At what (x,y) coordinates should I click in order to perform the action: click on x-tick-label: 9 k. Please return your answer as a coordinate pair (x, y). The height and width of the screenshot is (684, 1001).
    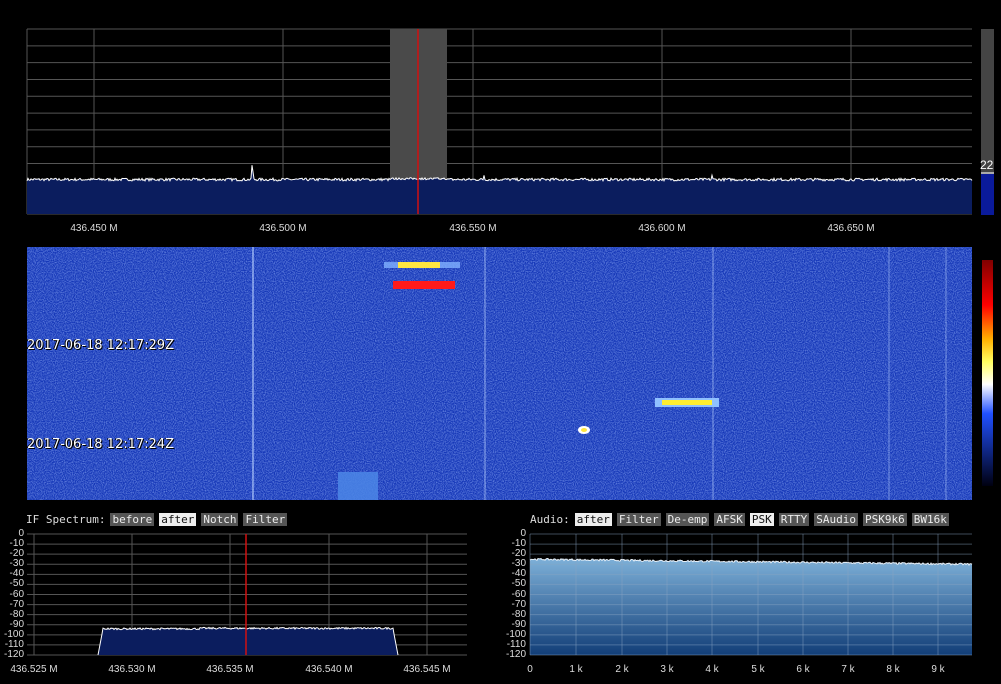
    Looking at the image, I should click on (938, 669).